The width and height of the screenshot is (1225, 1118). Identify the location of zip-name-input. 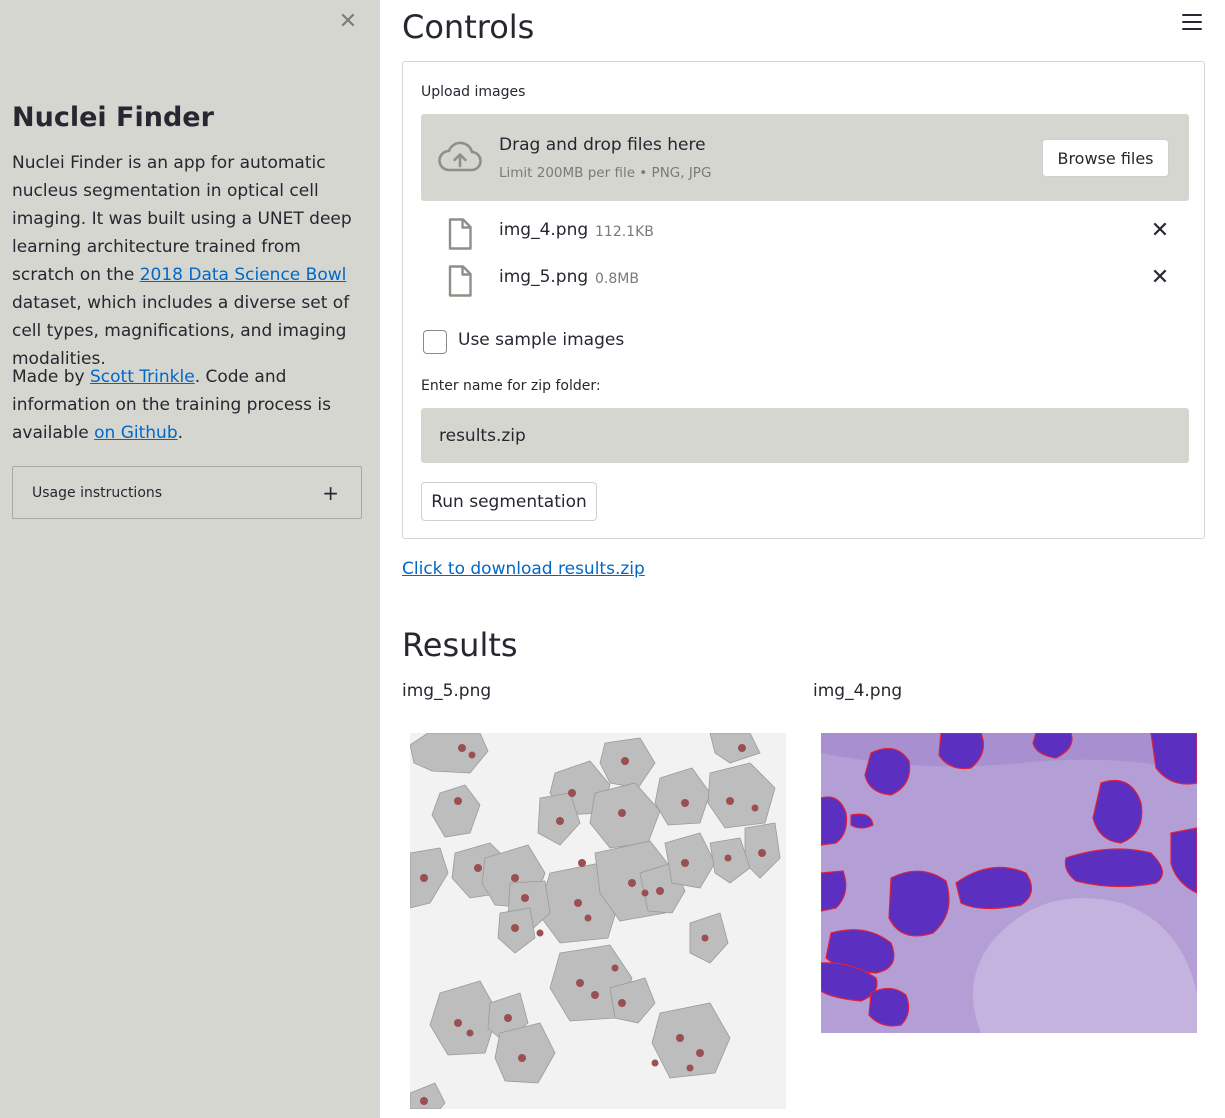
(805, 435).